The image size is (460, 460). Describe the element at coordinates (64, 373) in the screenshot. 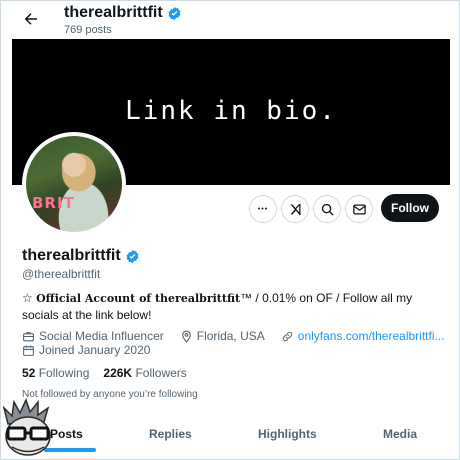

I see `following-label: Following` at that location.